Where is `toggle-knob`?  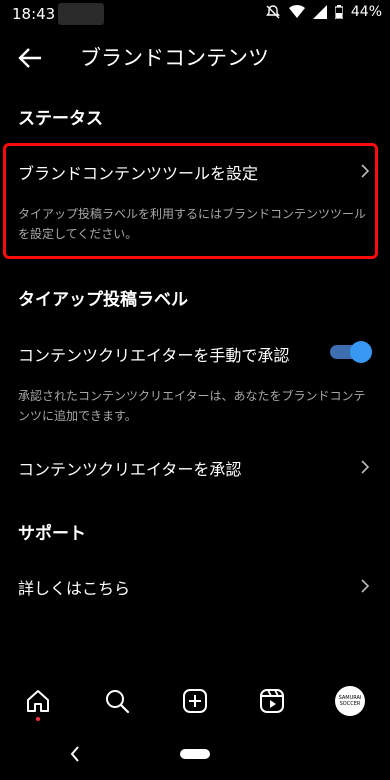
toggle-knob is located at coordinates (361, 352).